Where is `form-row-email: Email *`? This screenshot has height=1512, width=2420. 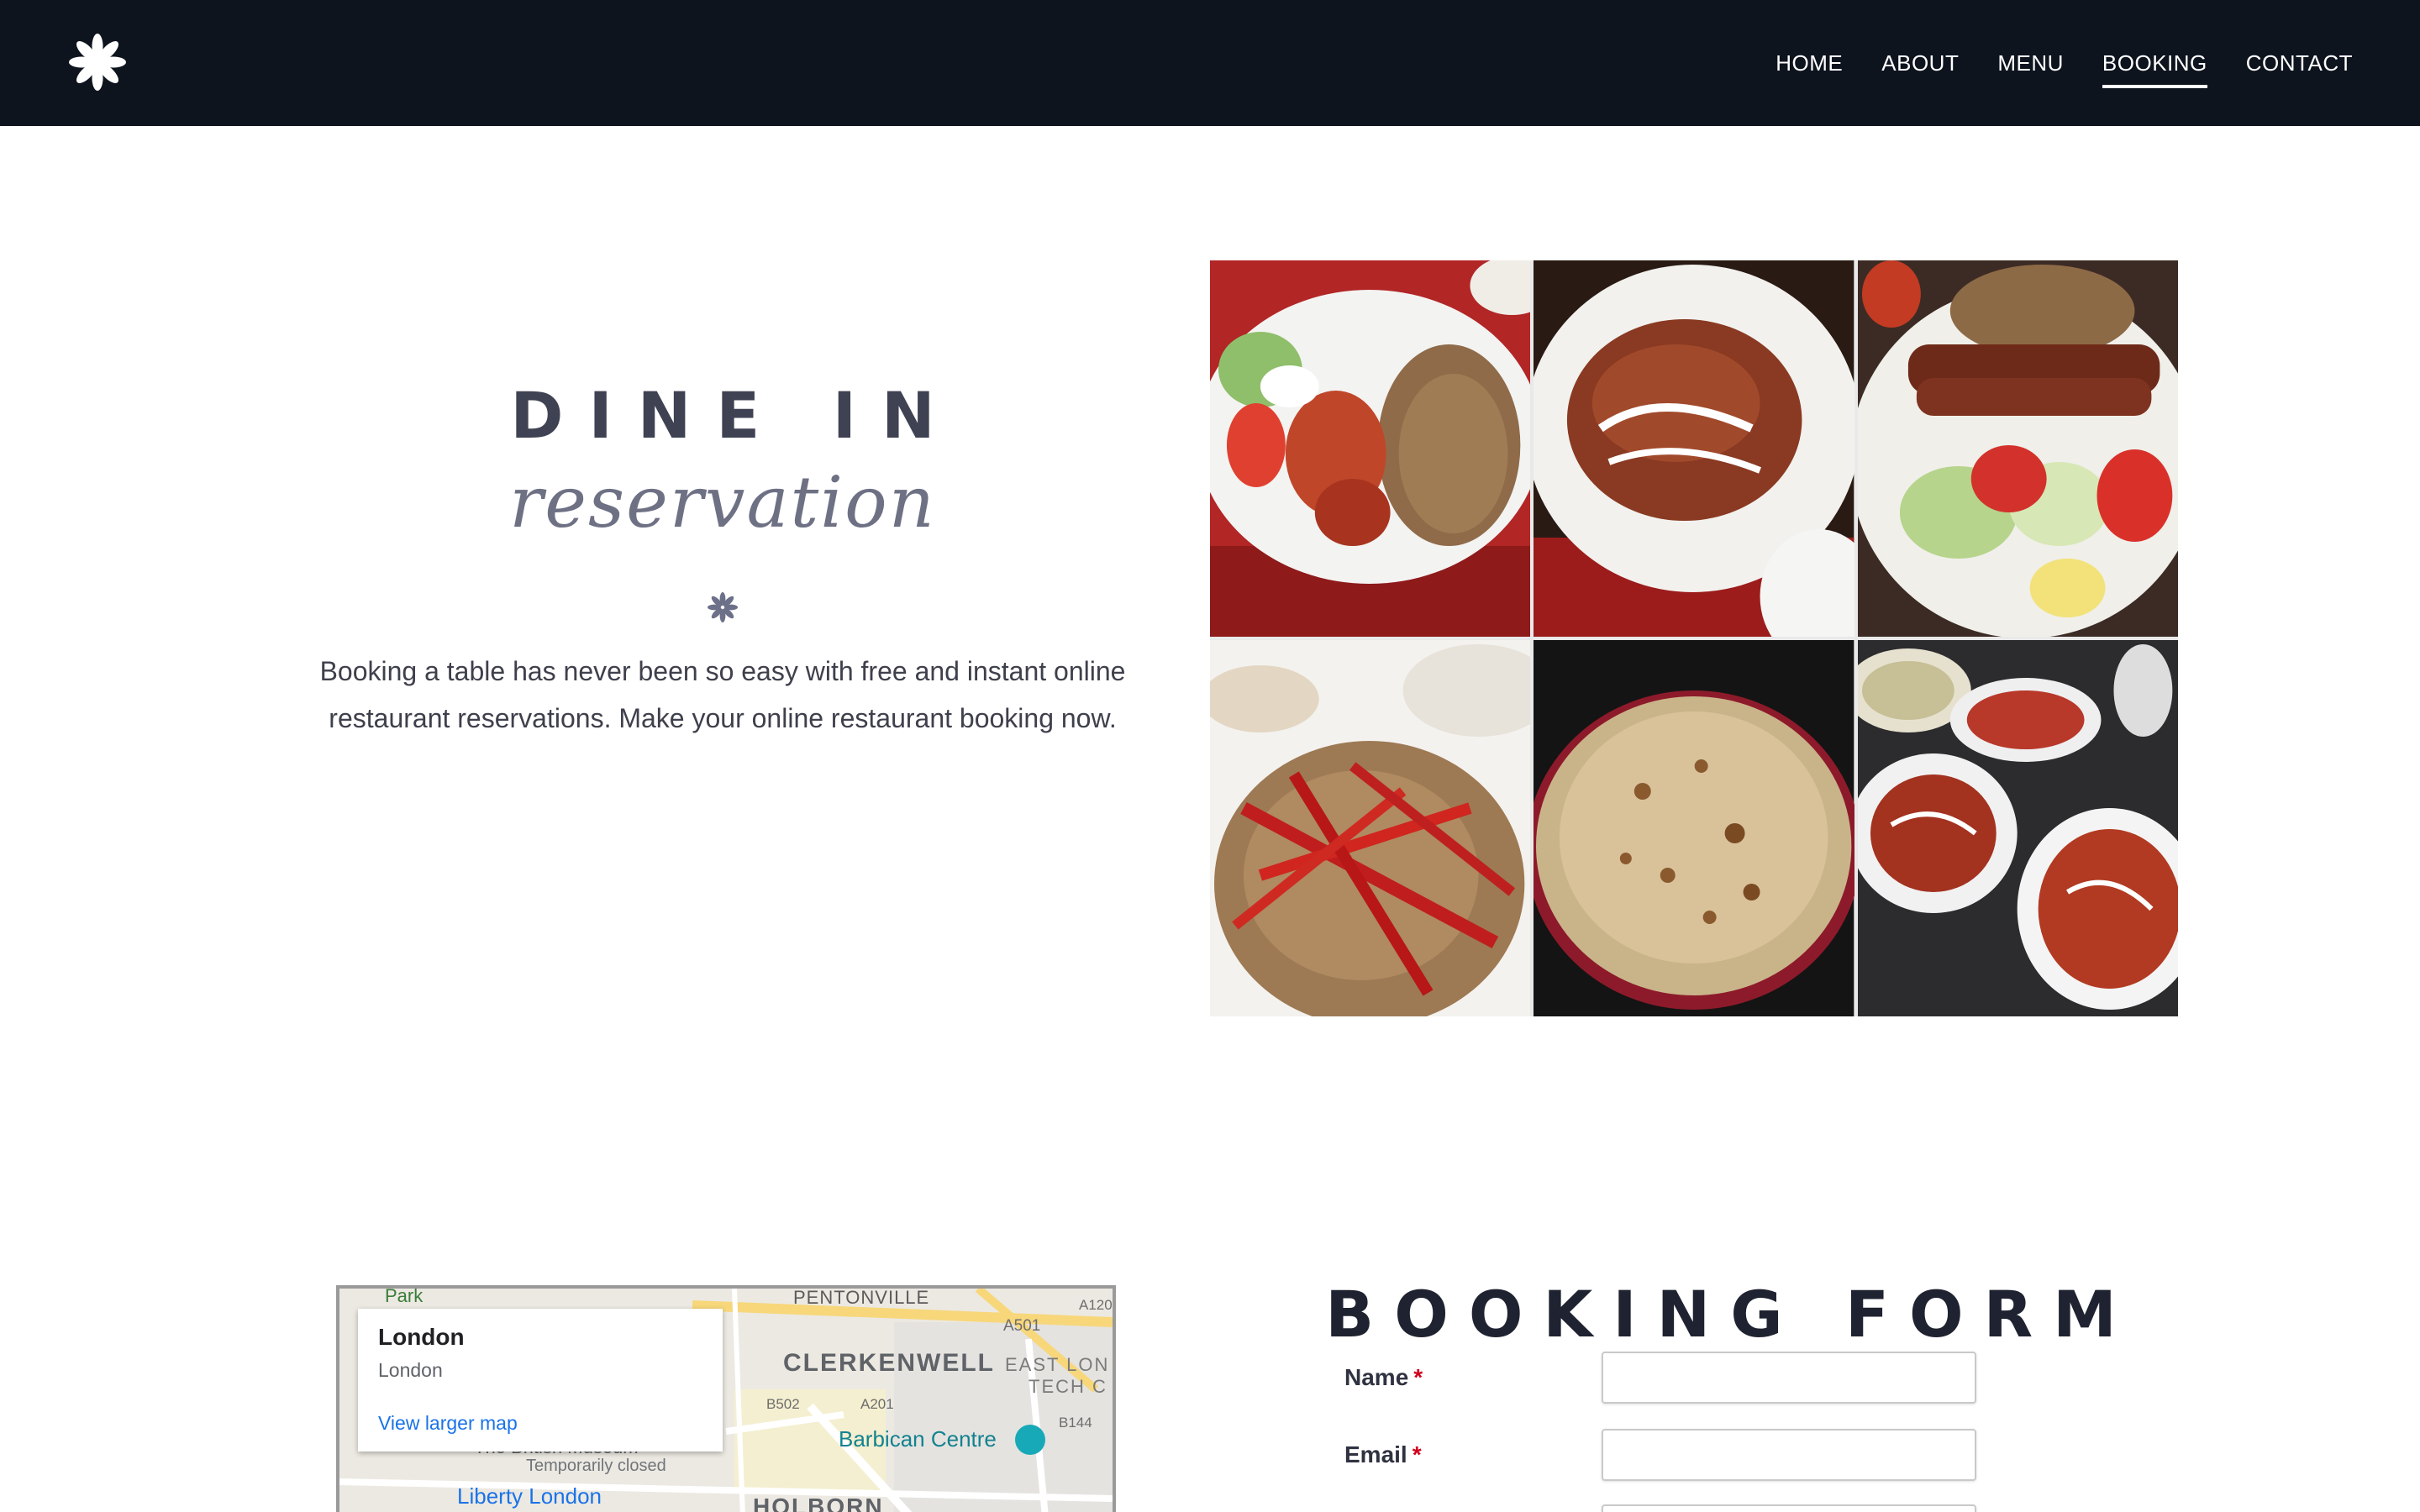 form-row-email: Email * is located at coordinates (1663, 1455).